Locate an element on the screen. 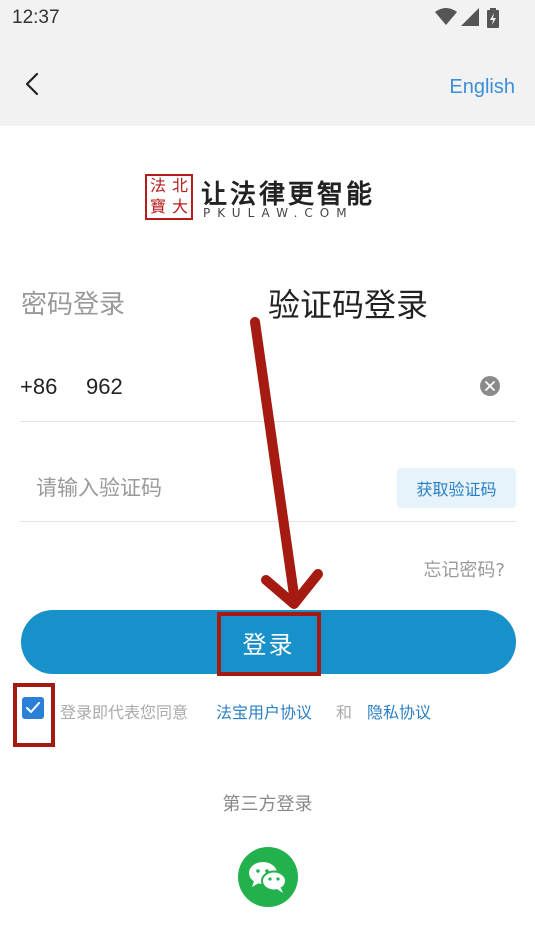 The image size is (535, 951). app-header: English is located at coordinates (267, 82).